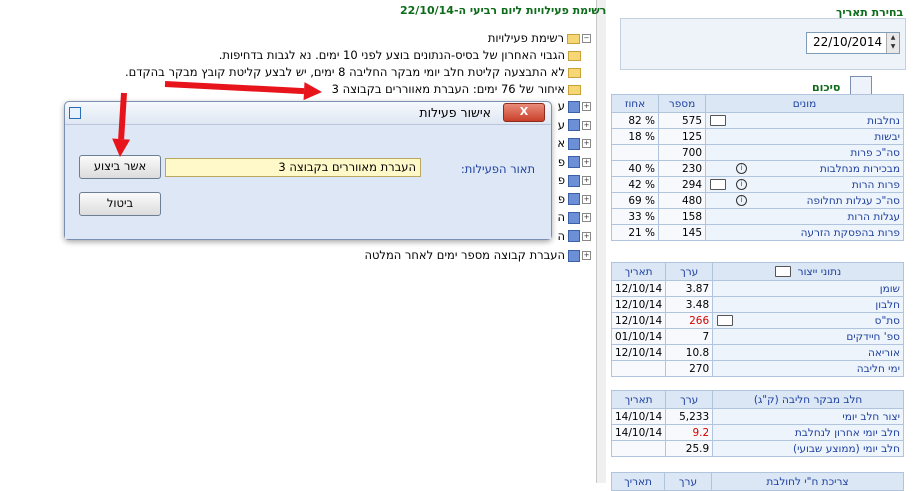 Image resolution: width=917 pixels, height=491 pixels. I want to click on arrow-to-tree-item-head, so click(312, 91).